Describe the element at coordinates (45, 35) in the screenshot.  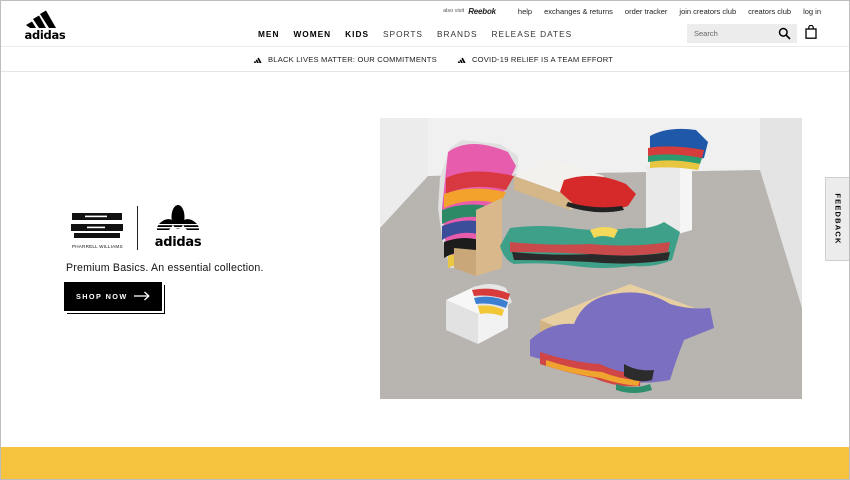
I see `logo-wordmark: adidas` at that location.